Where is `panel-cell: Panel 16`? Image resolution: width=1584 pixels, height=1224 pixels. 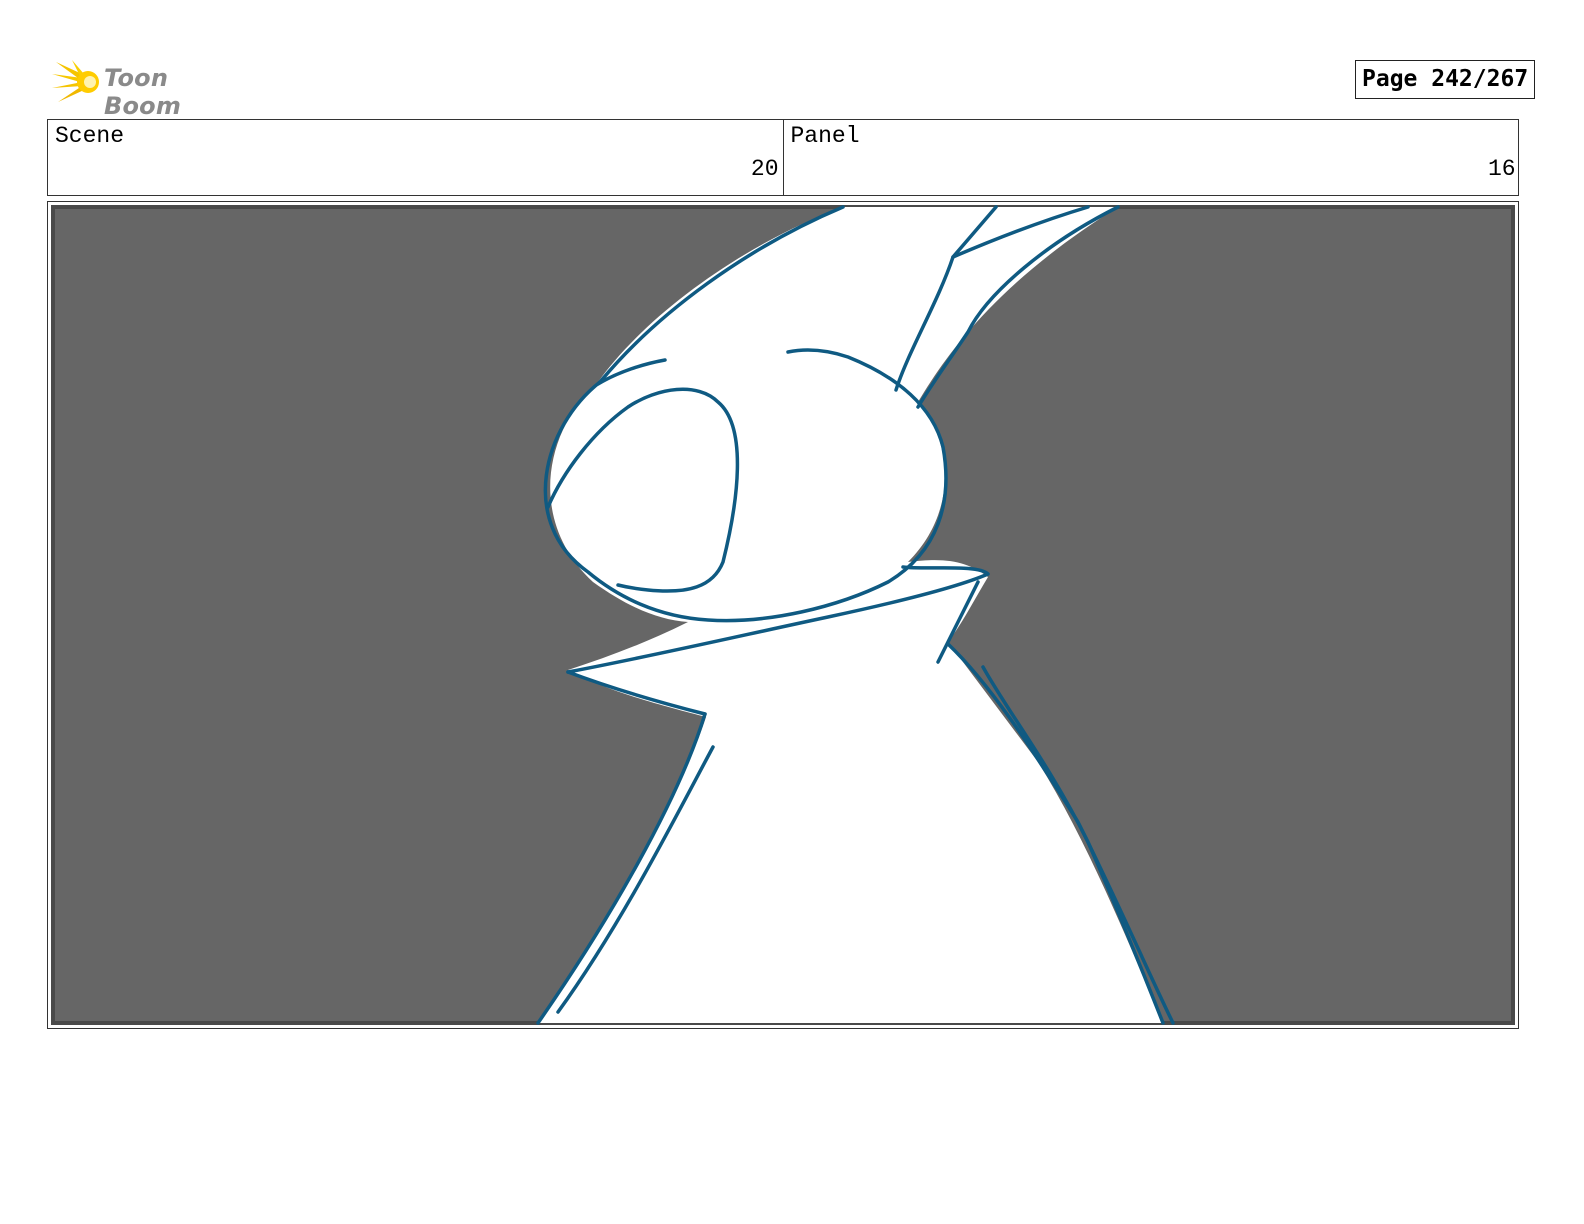
panel-cell: Panel 16 is located at coordinates (1150, 157).